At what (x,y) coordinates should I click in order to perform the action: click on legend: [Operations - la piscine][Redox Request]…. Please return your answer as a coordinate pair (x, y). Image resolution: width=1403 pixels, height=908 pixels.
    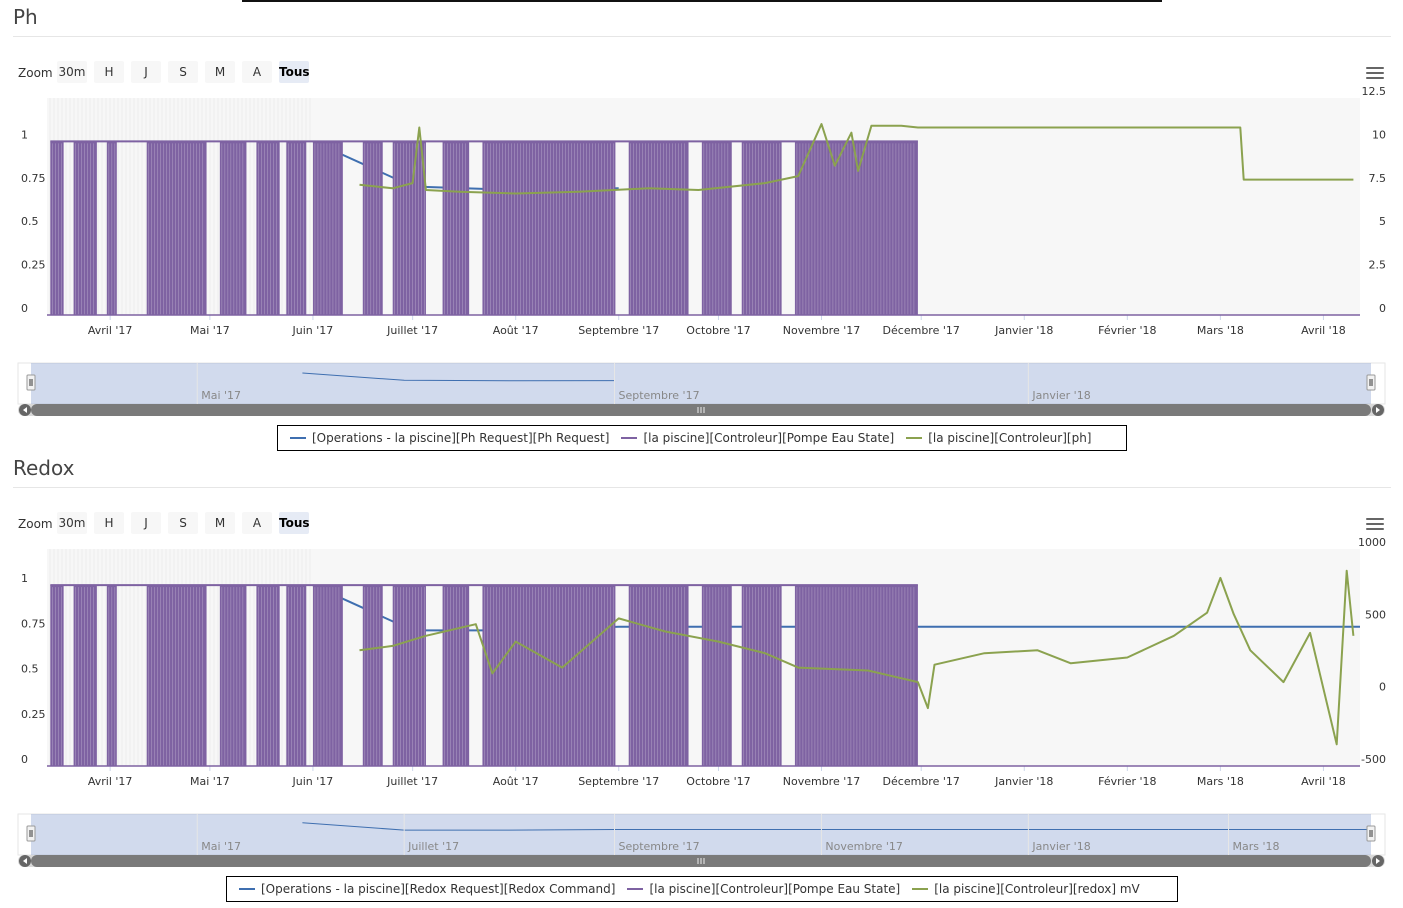
    Looking at the image, I should click on (702, 889).